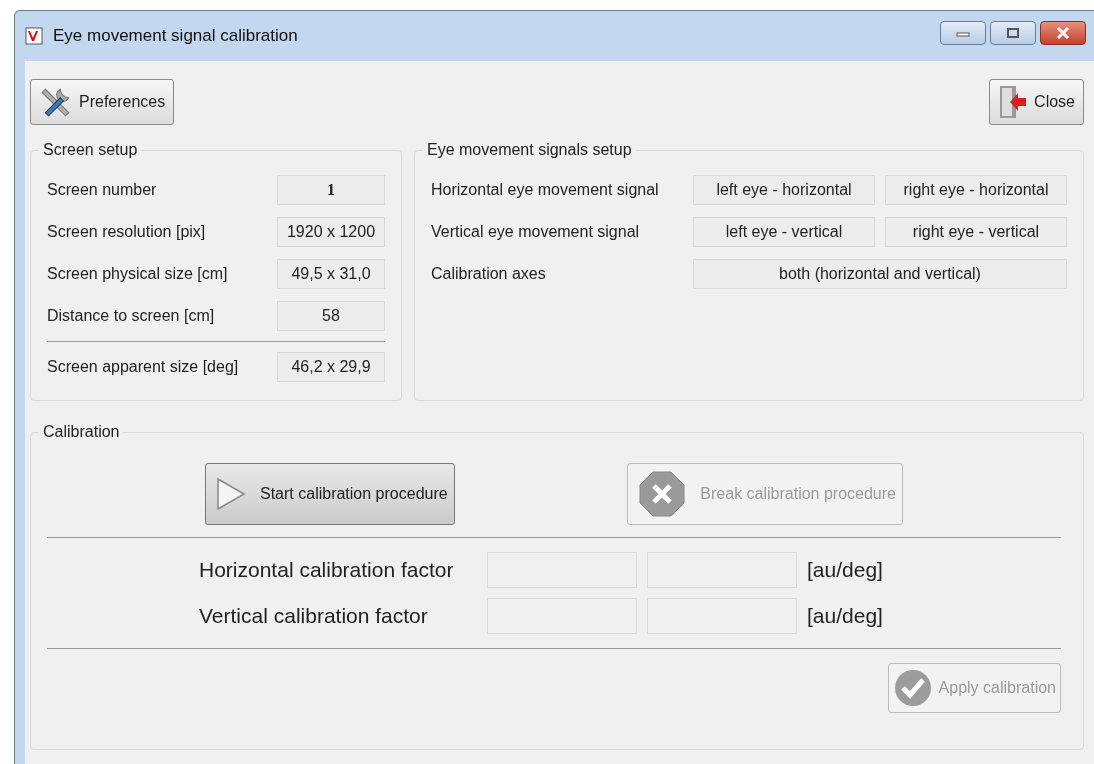  Describe the element at coordinates (784, 232) in the screenshot. I see `value-field: left eye - vertical` at that location.